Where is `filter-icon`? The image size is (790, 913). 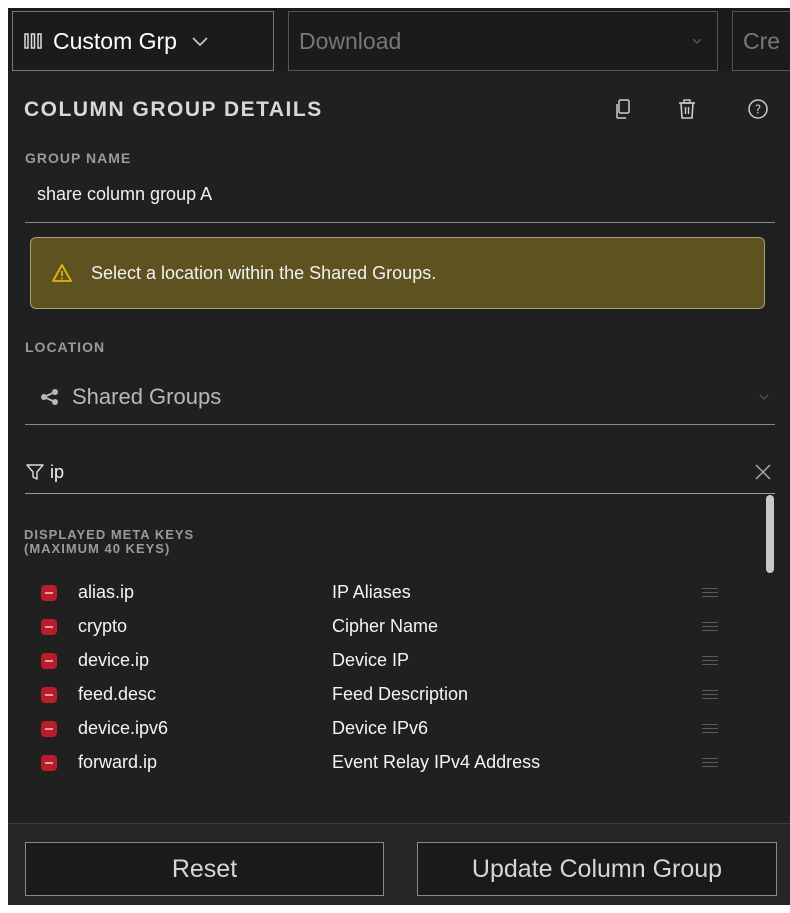
filter-icon is located at coordinates (35, 472).